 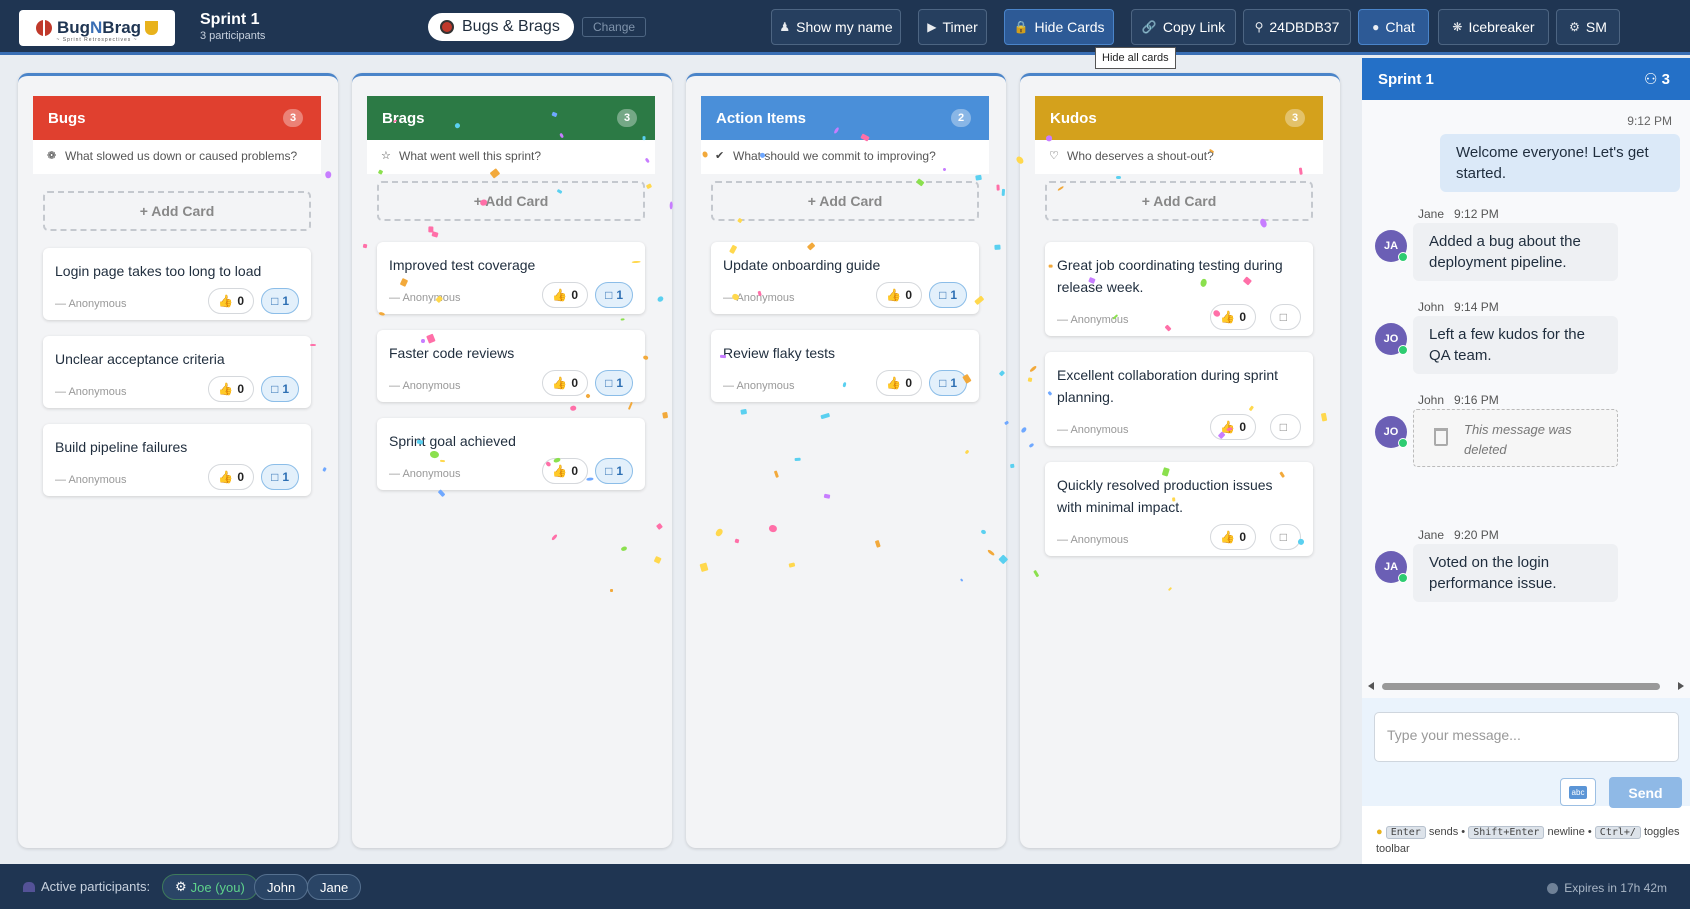 What do you see at coordinates (1297, 27) in the screenshot?
I see `room-code-button: ⚲ 24DBDB37` at bounding box center [1297, 27].